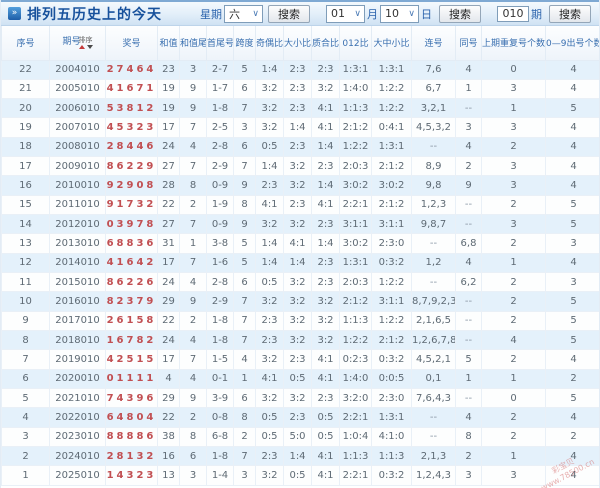  What do you see at coordinates (168, 89) in the screenshot?
I see `cell: 19` at bounding box center [168, 89].